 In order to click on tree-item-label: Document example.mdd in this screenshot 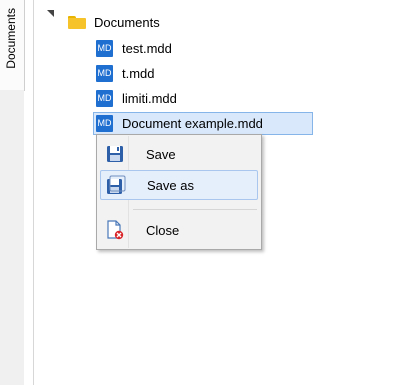, I will do `click(192, 123)`.